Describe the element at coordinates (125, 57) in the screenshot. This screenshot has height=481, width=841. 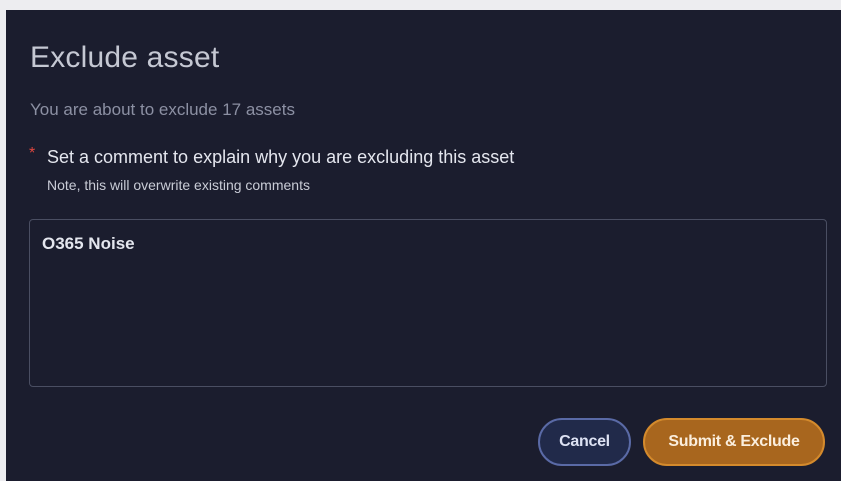
I see `dialog-title: Exclude asset` at that location.